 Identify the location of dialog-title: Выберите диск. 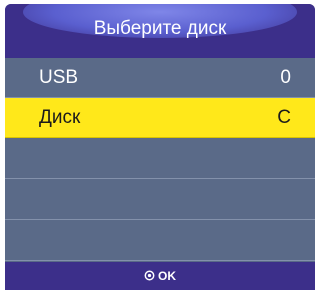
(160, 28).